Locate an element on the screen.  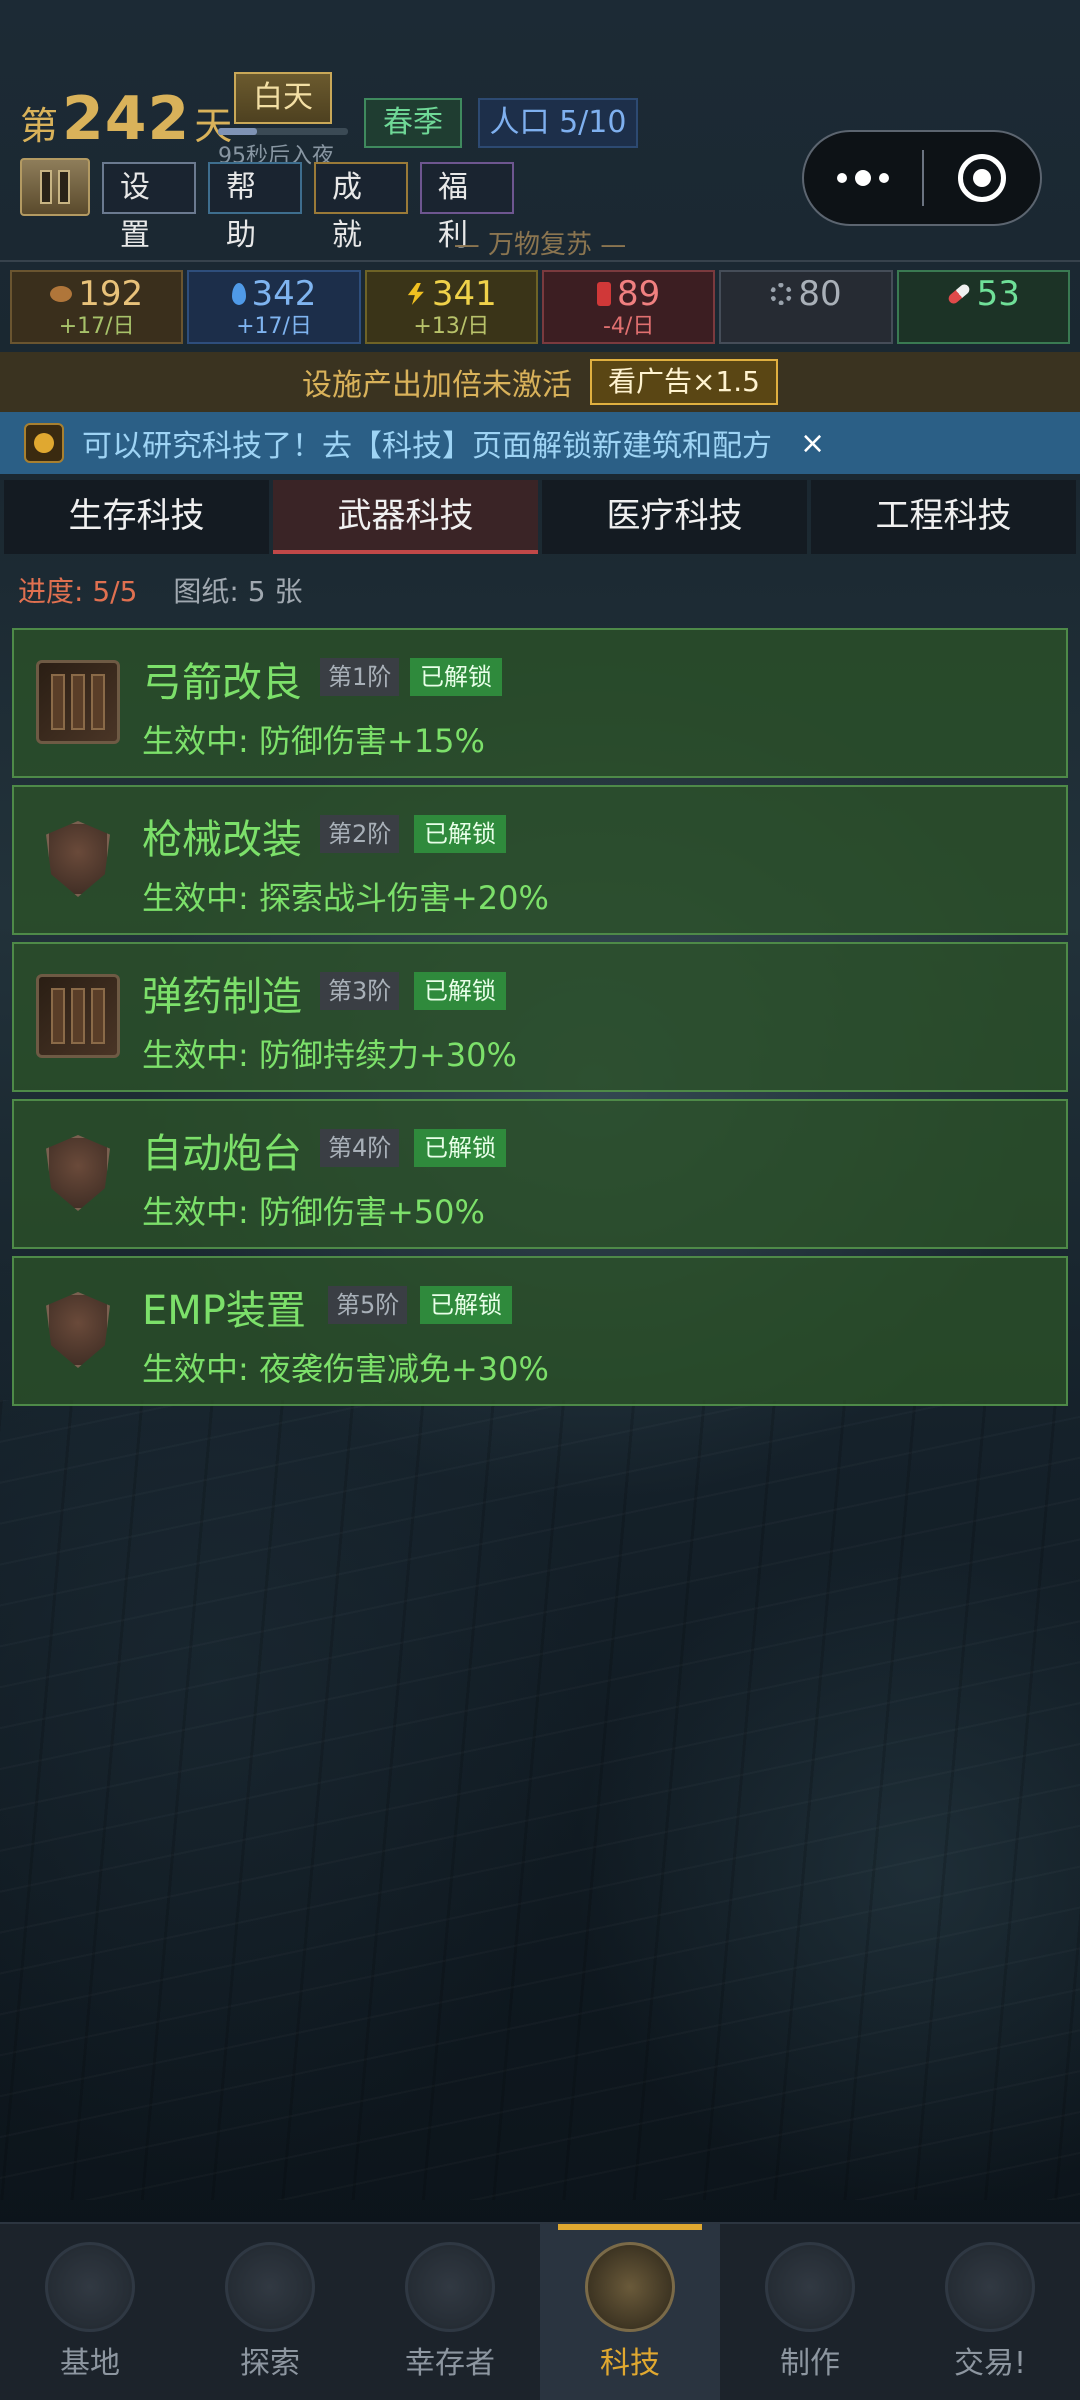
pause-button is located at coordinates (55, 187).